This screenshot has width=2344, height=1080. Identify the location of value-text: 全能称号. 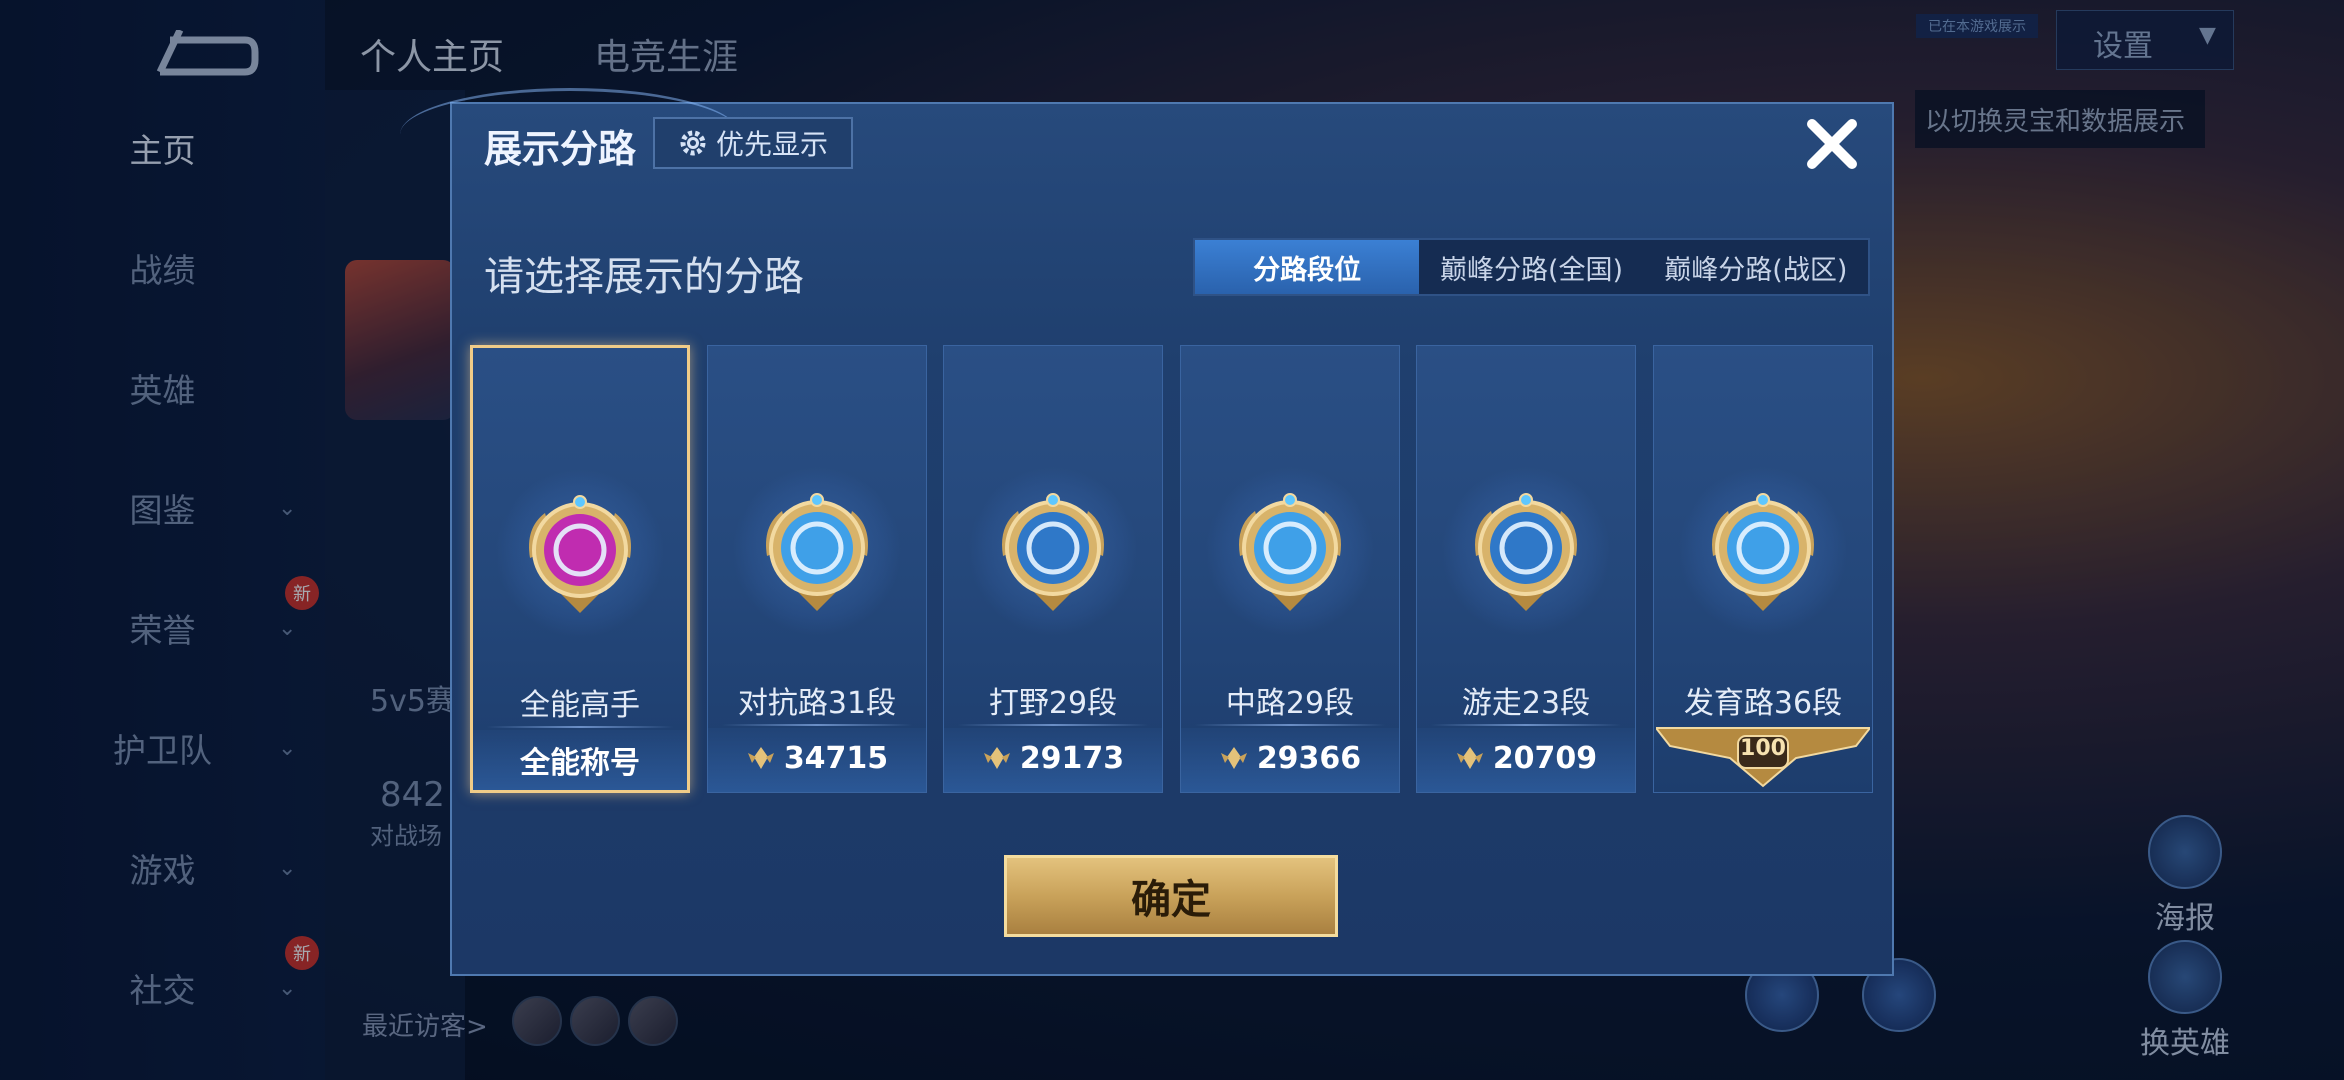
(580, 763).